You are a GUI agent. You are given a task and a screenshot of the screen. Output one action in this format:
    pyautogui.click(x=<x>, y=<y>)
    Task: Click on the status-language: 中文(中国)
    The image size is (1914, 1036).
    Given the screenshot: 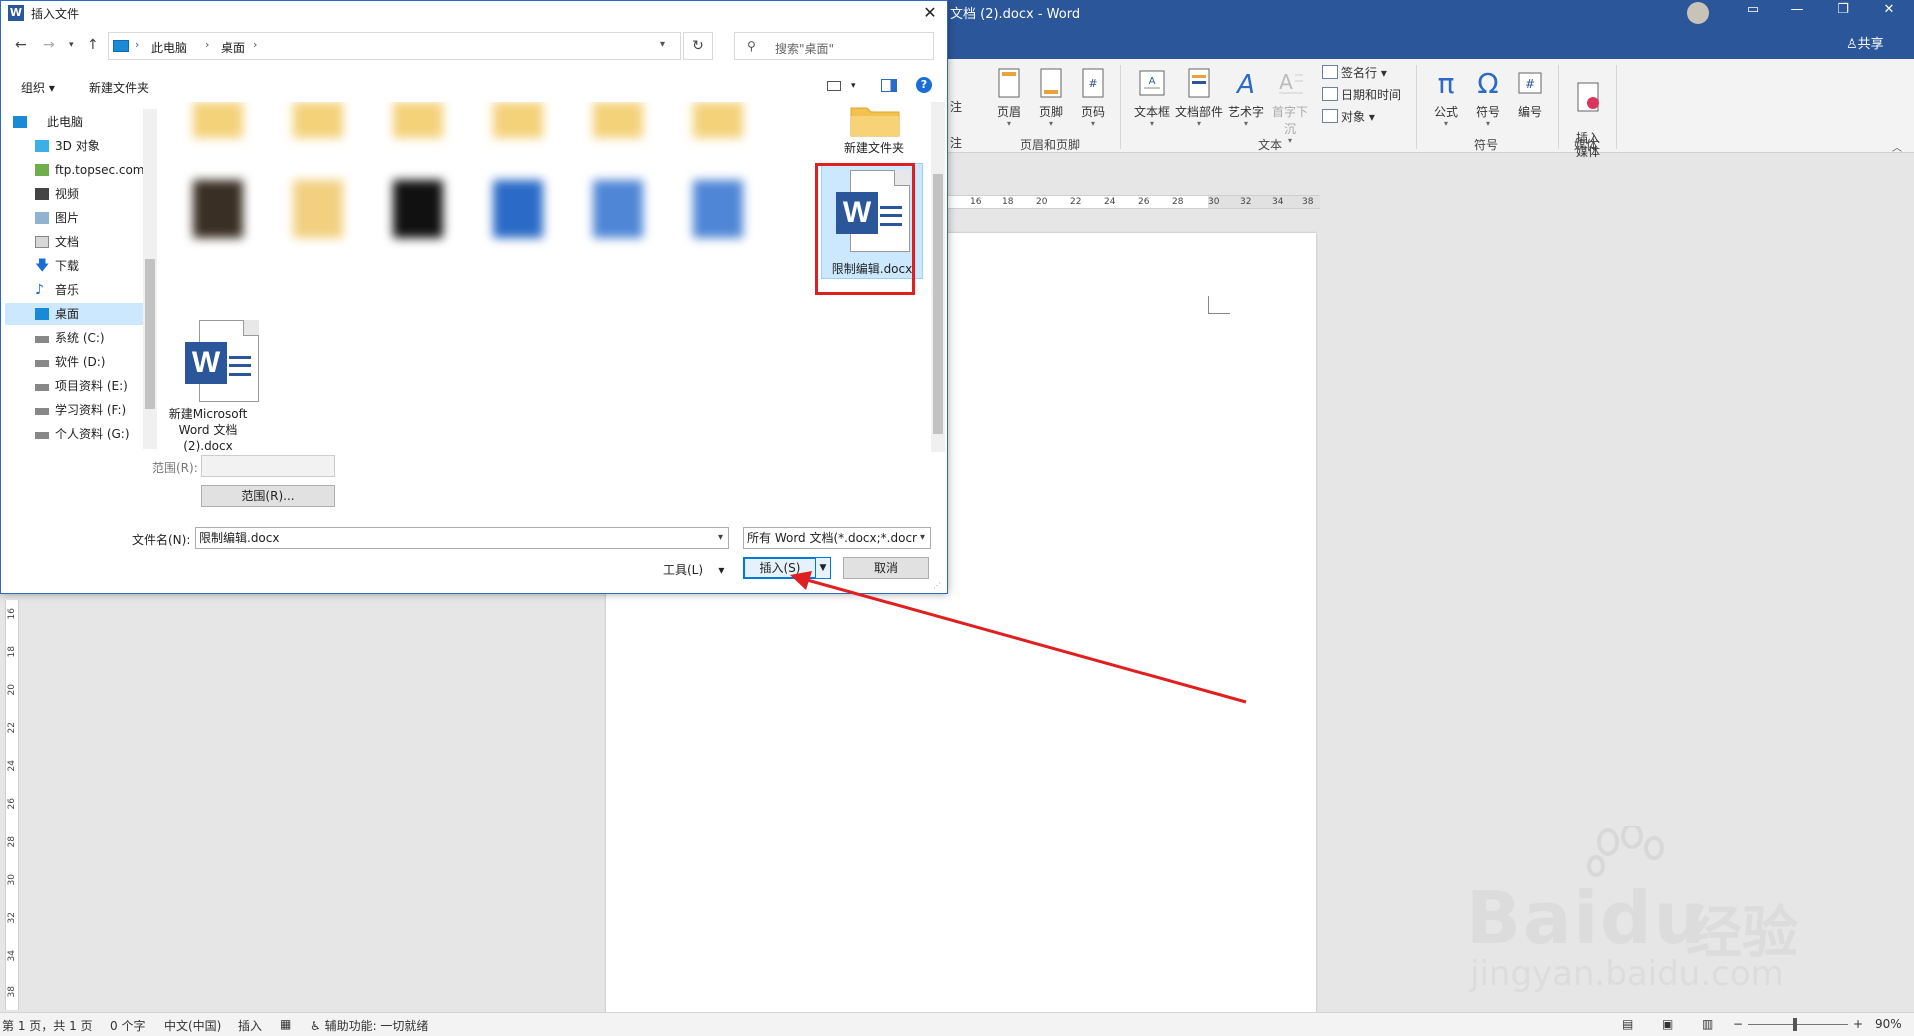 What is the action you would take?
    pyautogui.click(x=192, y=1025)
    